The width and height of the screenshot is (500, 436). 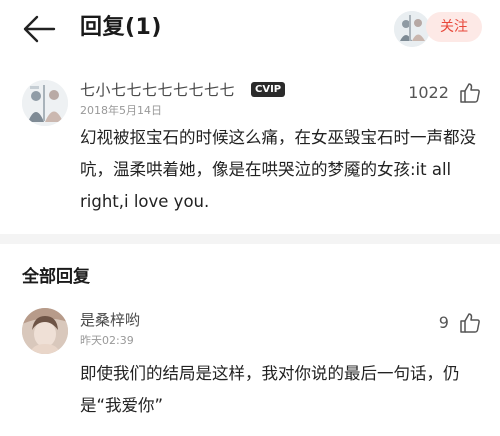 What do you see at coordinates (157, 90) in the screenshot?
I see `username: 七小七七七七七七七七` at bounding box center [157, 90].